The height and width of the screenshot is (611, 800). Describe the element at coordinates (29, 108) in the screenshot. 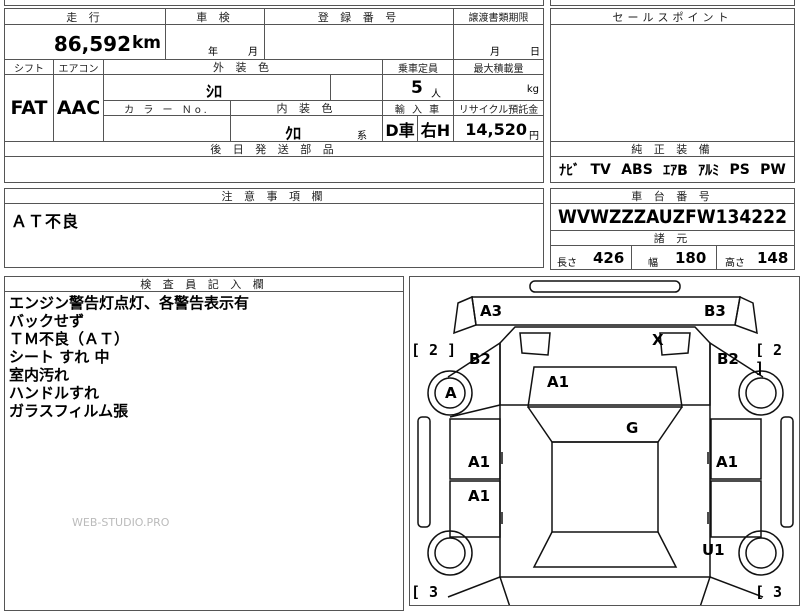

I see `shift-value: FAT` at that location.